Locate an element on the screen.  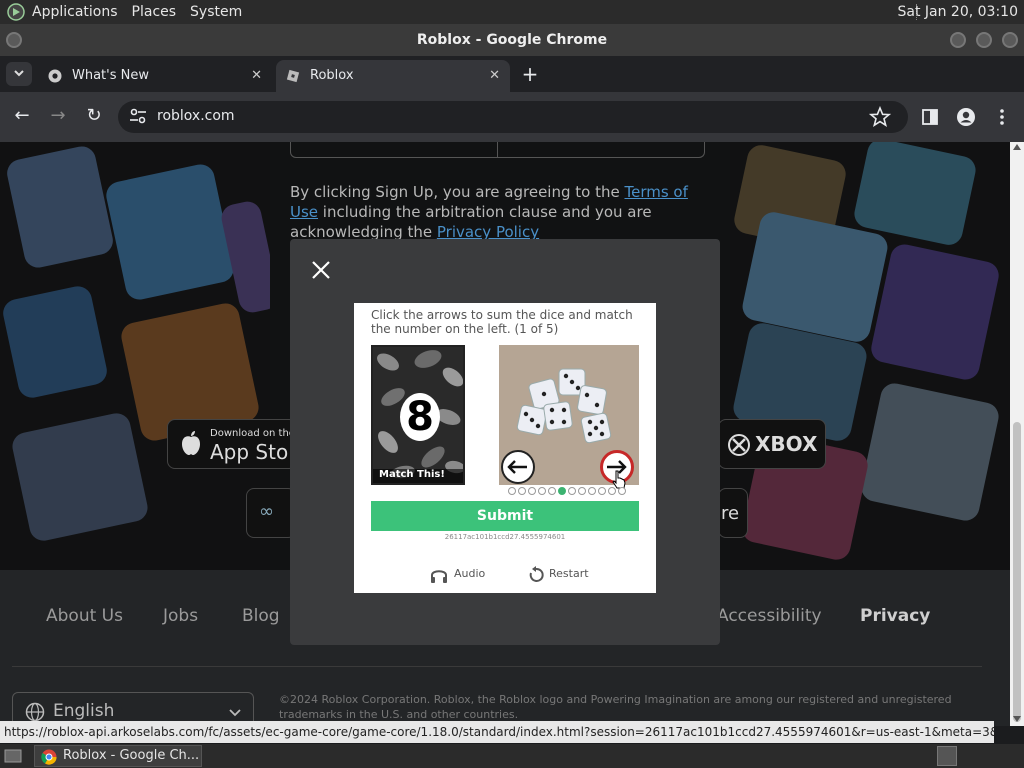
tab-search-button is located at coordinates (19, 74).